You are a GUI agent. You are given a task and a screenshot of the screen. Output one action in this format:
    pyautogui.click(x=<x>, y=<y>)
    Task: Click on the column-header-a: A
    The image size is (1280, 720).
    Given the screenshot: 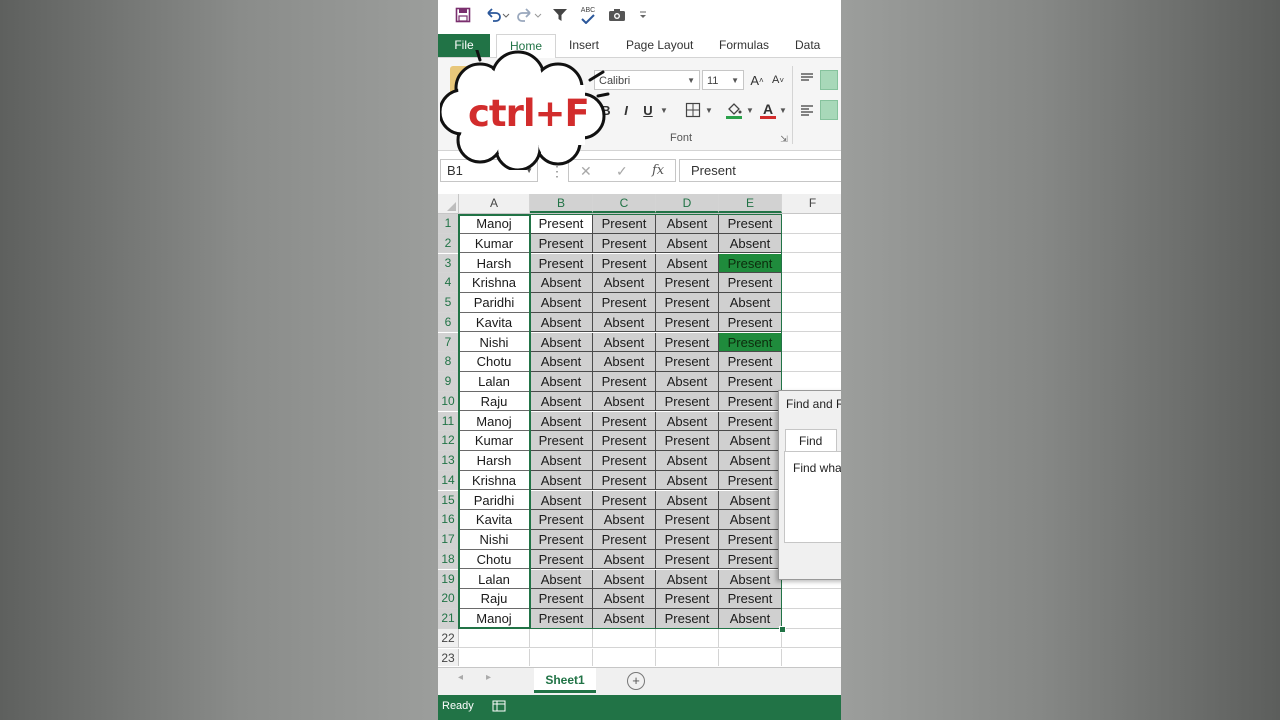 What is the action you would take?
    pyautogui.click(x=494, y=203)
    